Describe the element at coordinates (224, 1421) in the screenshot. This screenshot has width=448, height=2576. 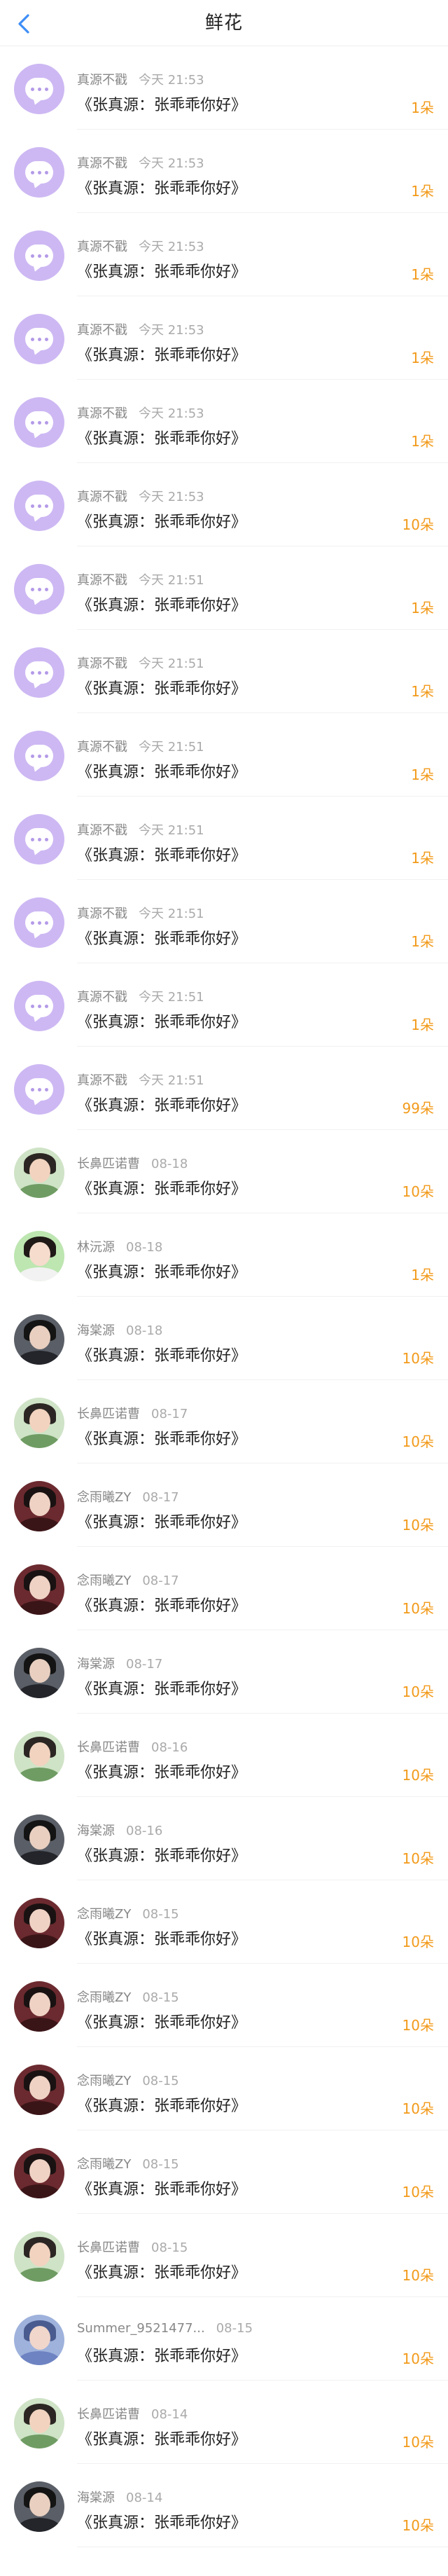
I see `list-item: 长鼻匹诺曹 08-17 《张真源：张乖乖你好》 10朵` at that location.